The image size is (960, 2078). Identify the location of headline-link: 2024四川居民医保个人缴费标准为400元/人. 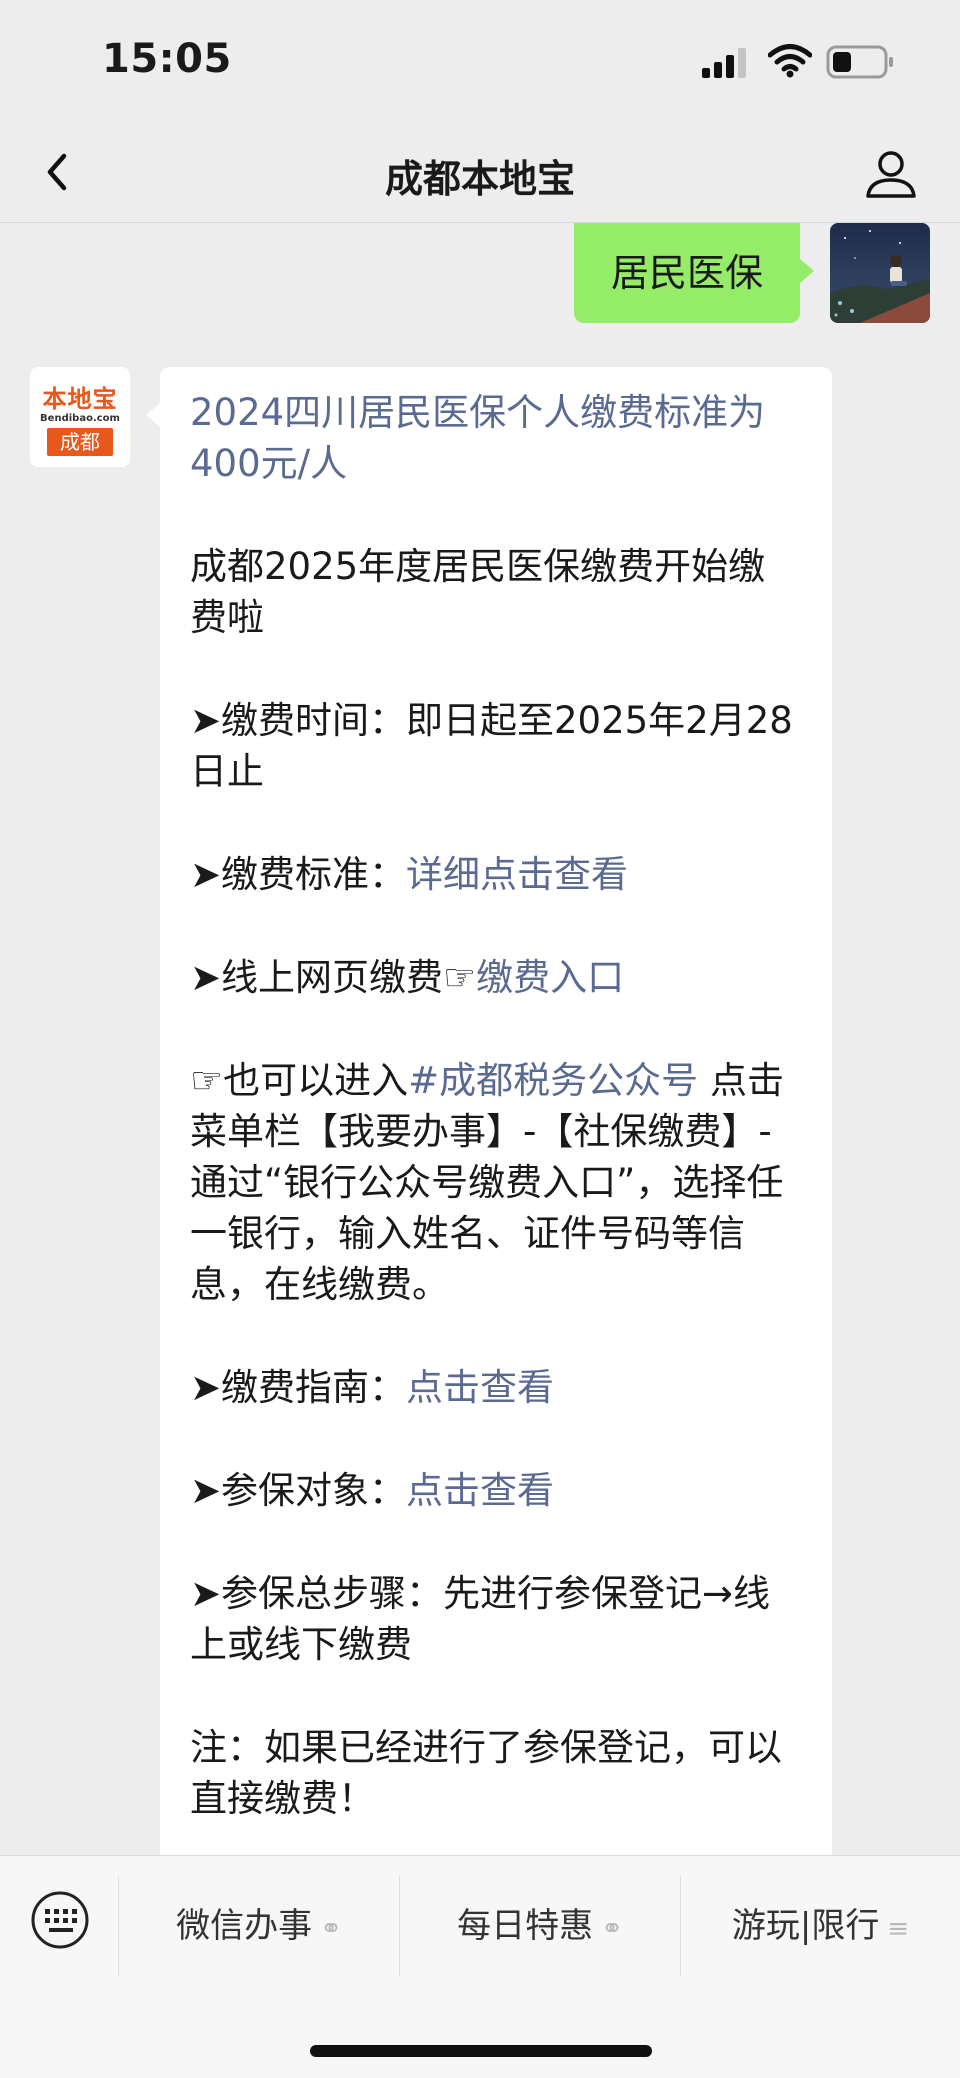
(477, 438).